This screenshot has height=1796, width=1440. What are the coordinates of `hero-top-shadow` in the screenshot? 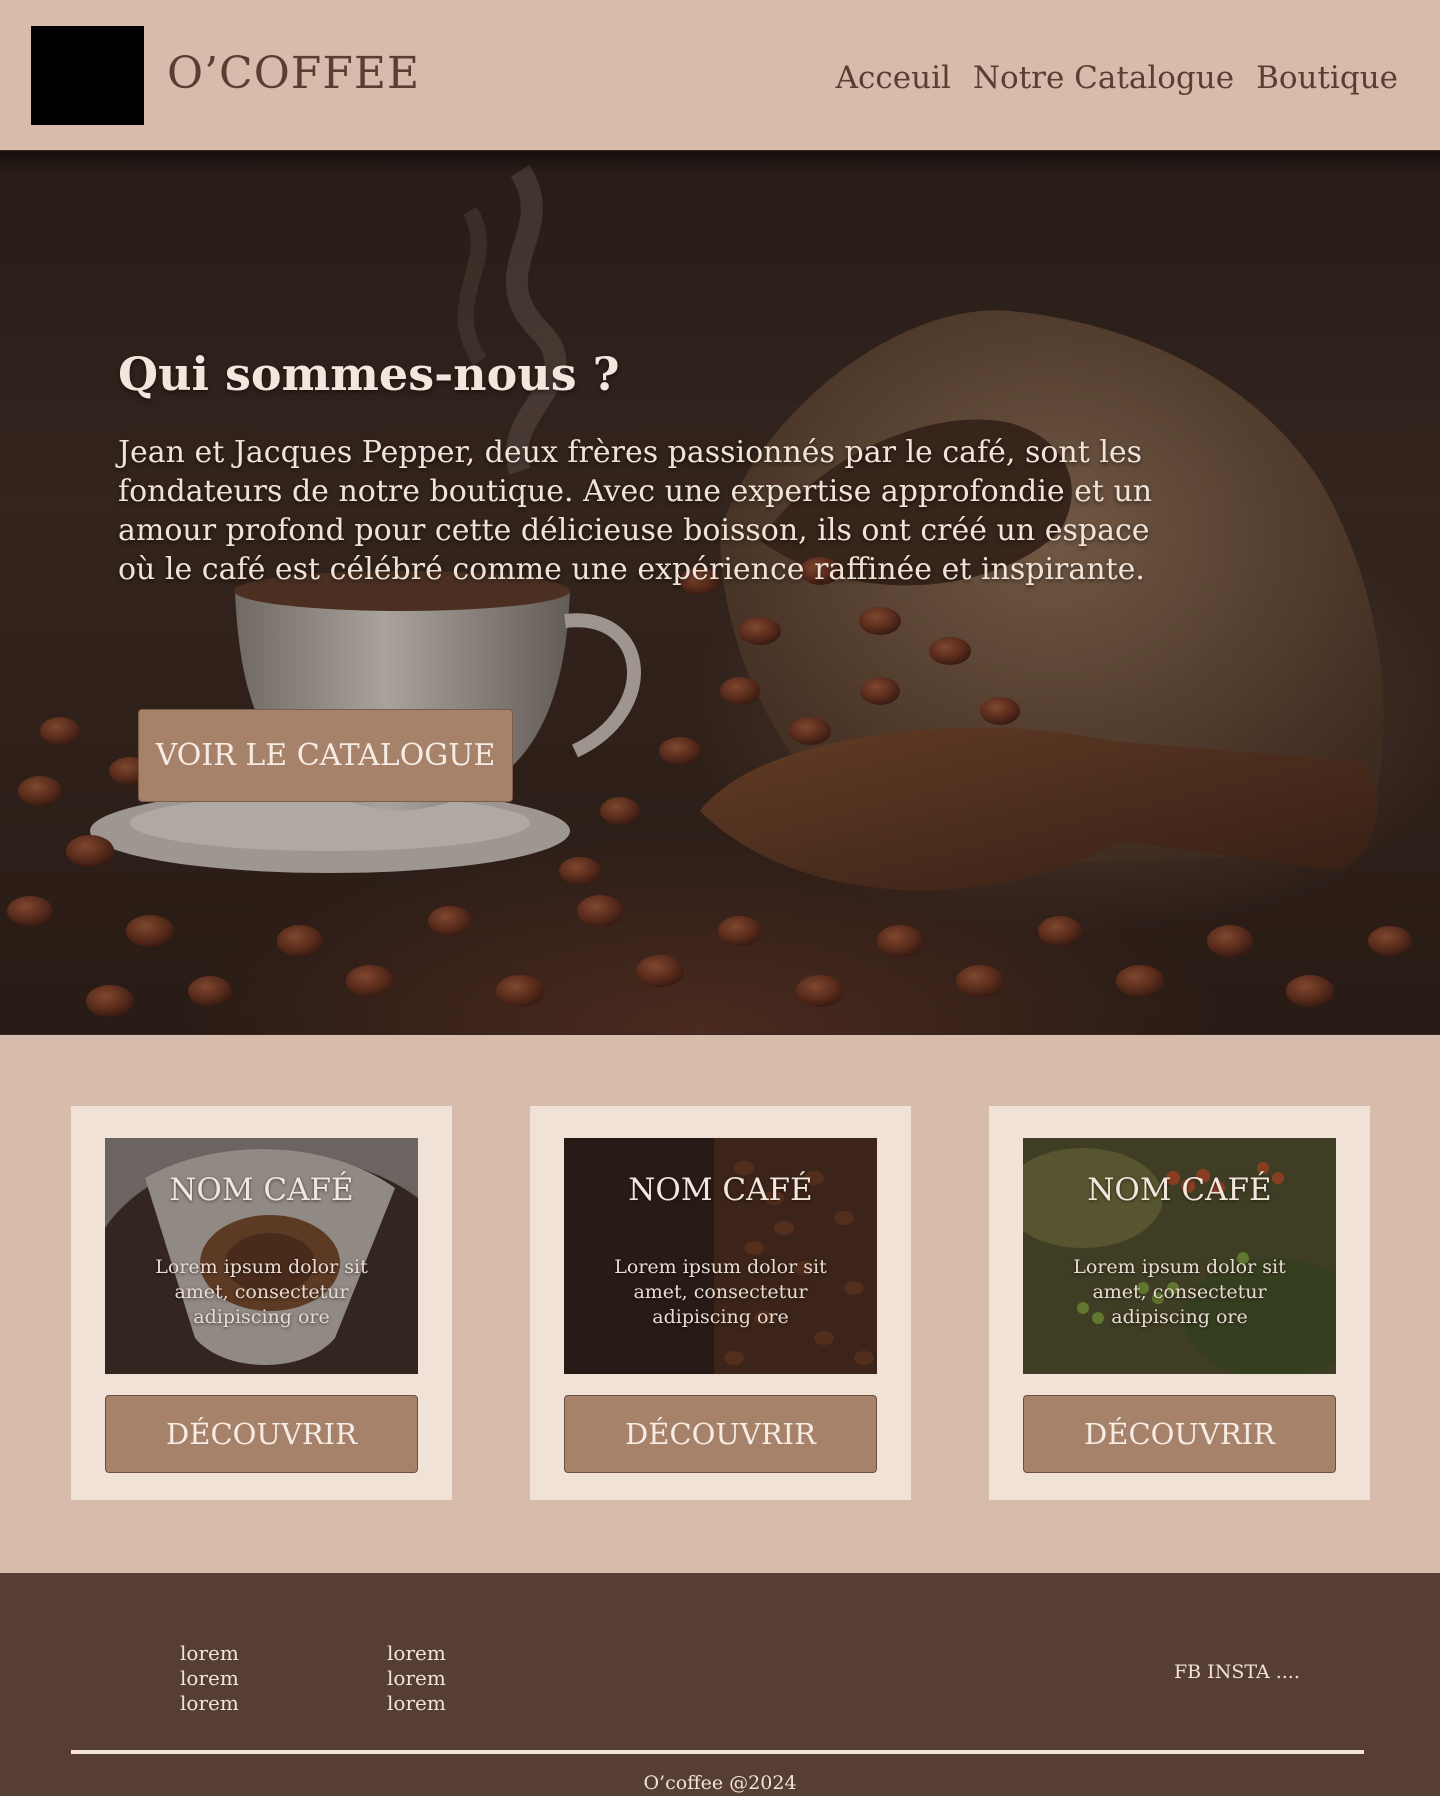 It's located at (720, 162).